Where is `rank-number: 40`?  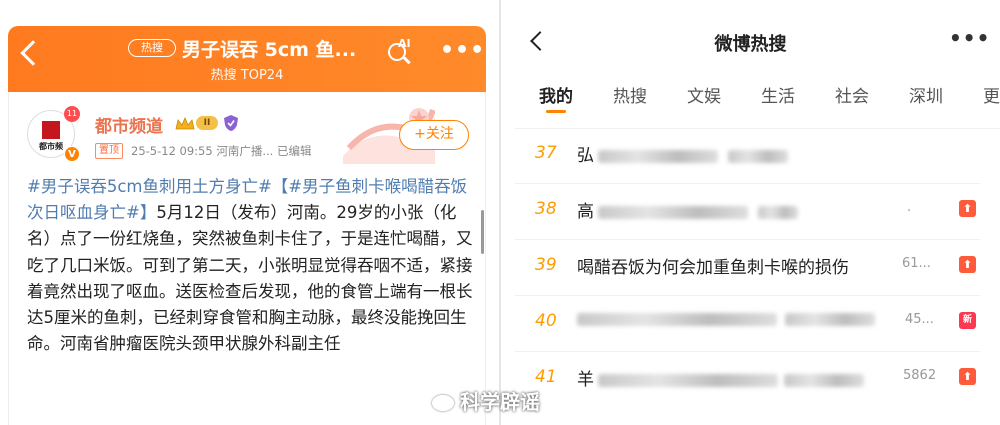
rank-number: 40 is located at coordinates (546, 321).